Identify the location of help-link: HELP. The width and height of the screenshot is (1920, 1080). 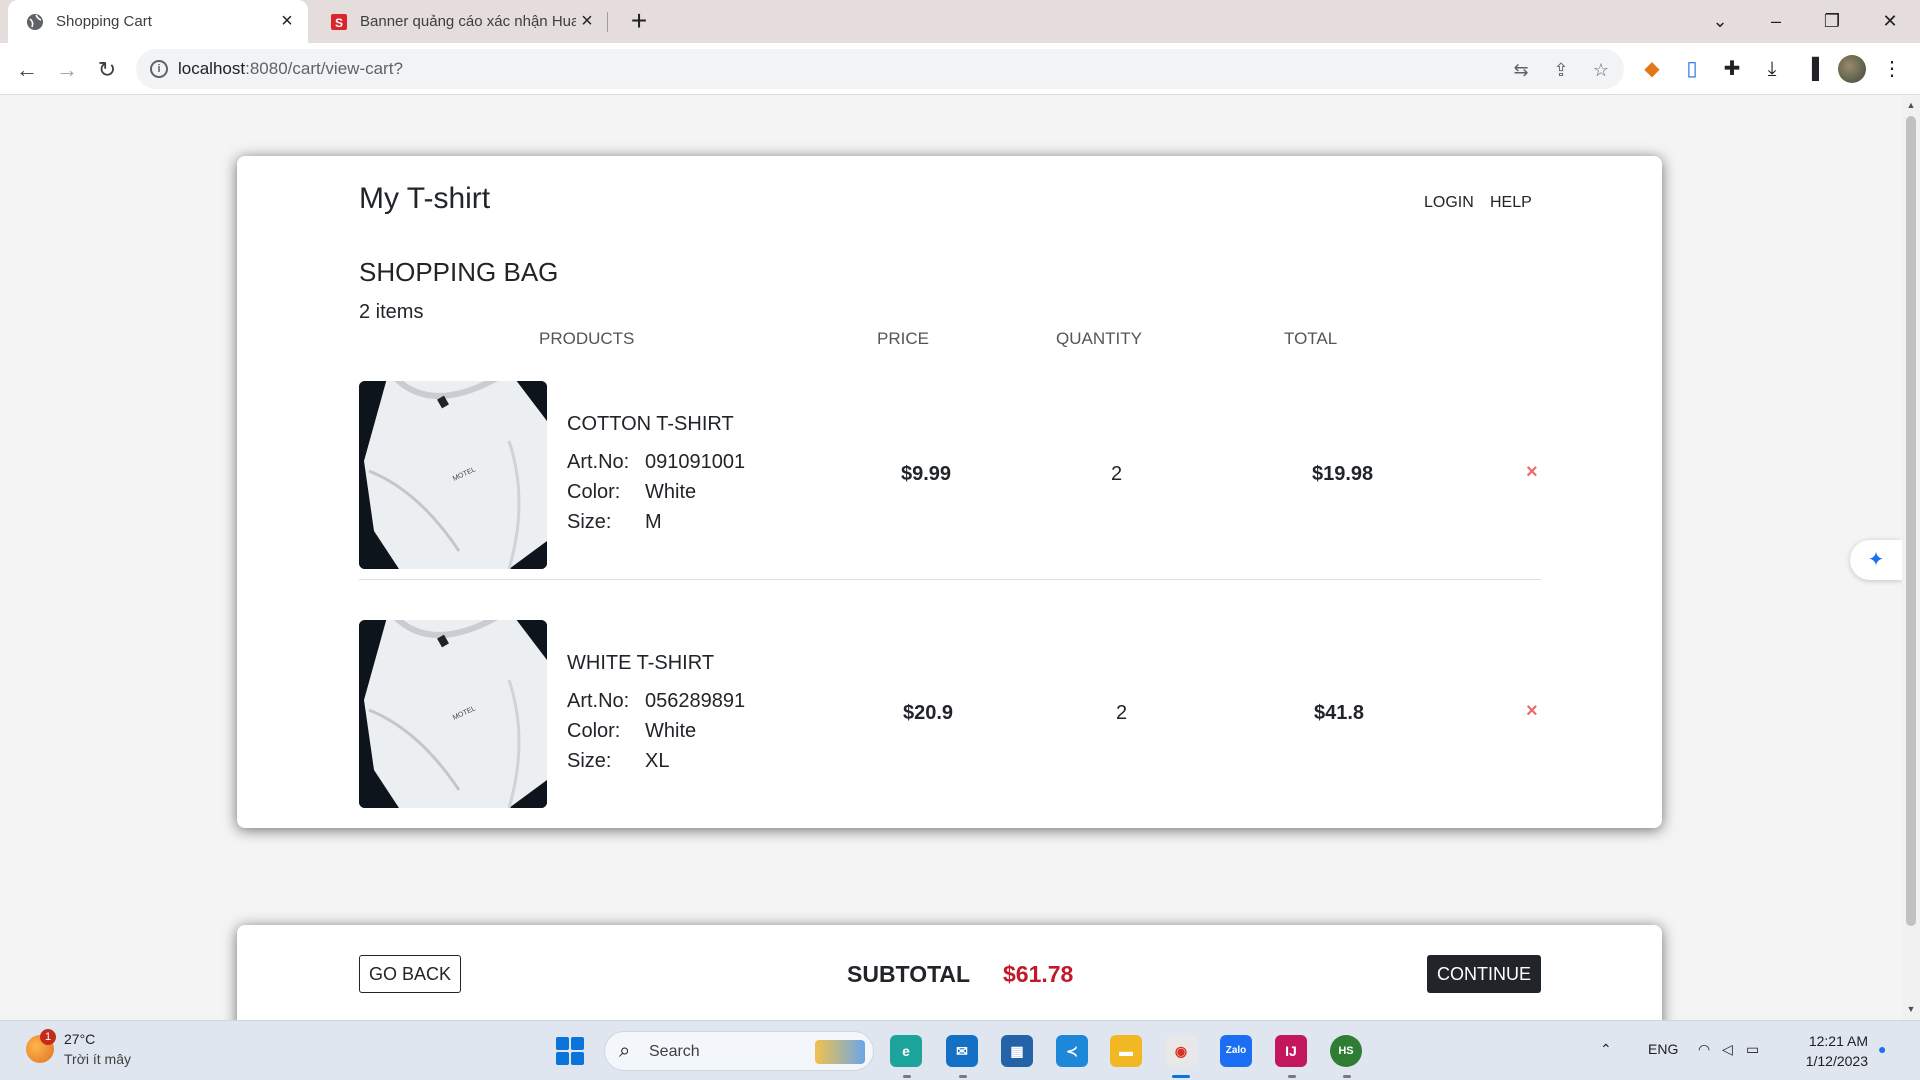
(1511, 203).